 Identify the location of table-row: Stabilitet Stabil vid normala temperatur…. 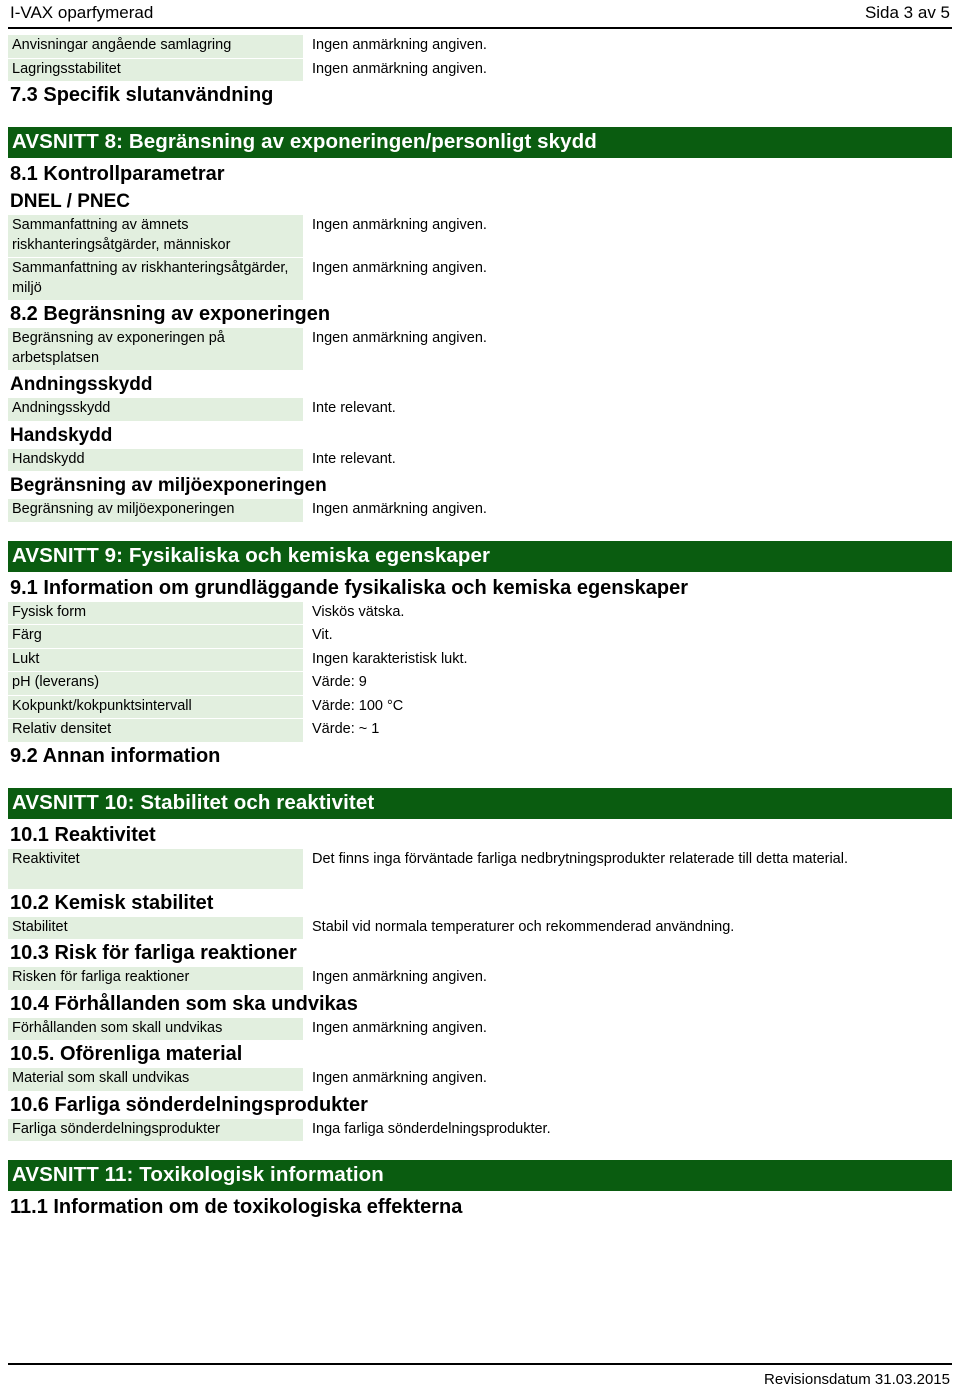
(480, 927).